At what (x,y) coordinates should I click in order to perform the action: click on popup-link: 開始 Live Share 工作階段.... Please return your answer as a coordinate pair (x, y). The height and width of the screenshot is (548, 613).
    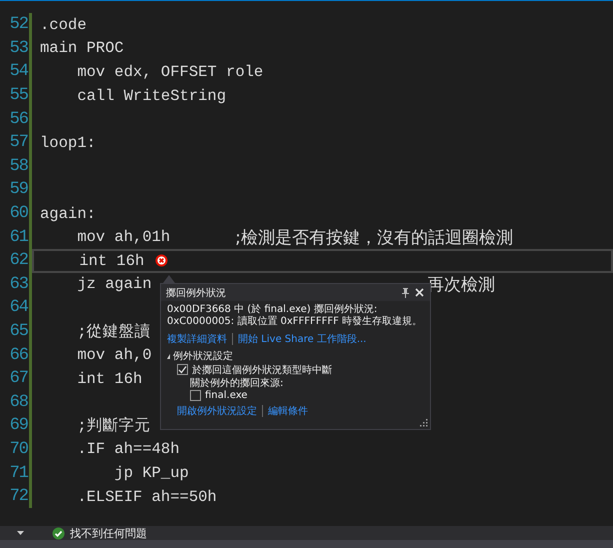
    Looking at the image, I should click on (302, 339).